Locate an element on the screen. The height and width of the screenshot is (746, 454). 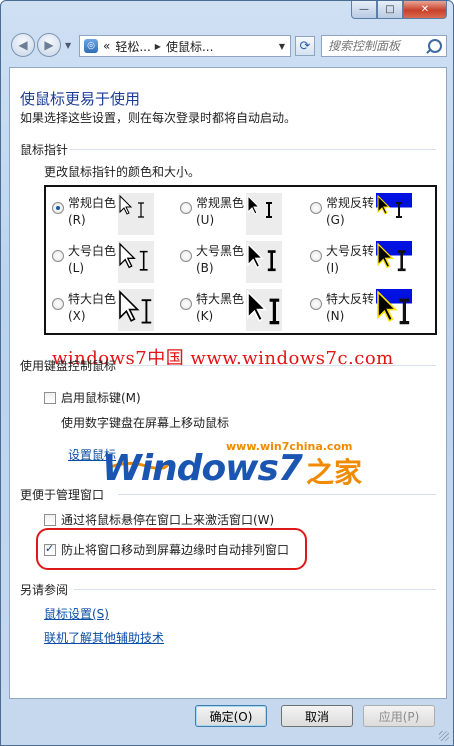
hover-activate-label: 通过将鼠标悬停在窗口上来激活窗口(W) is located at coordinates (167, 519).